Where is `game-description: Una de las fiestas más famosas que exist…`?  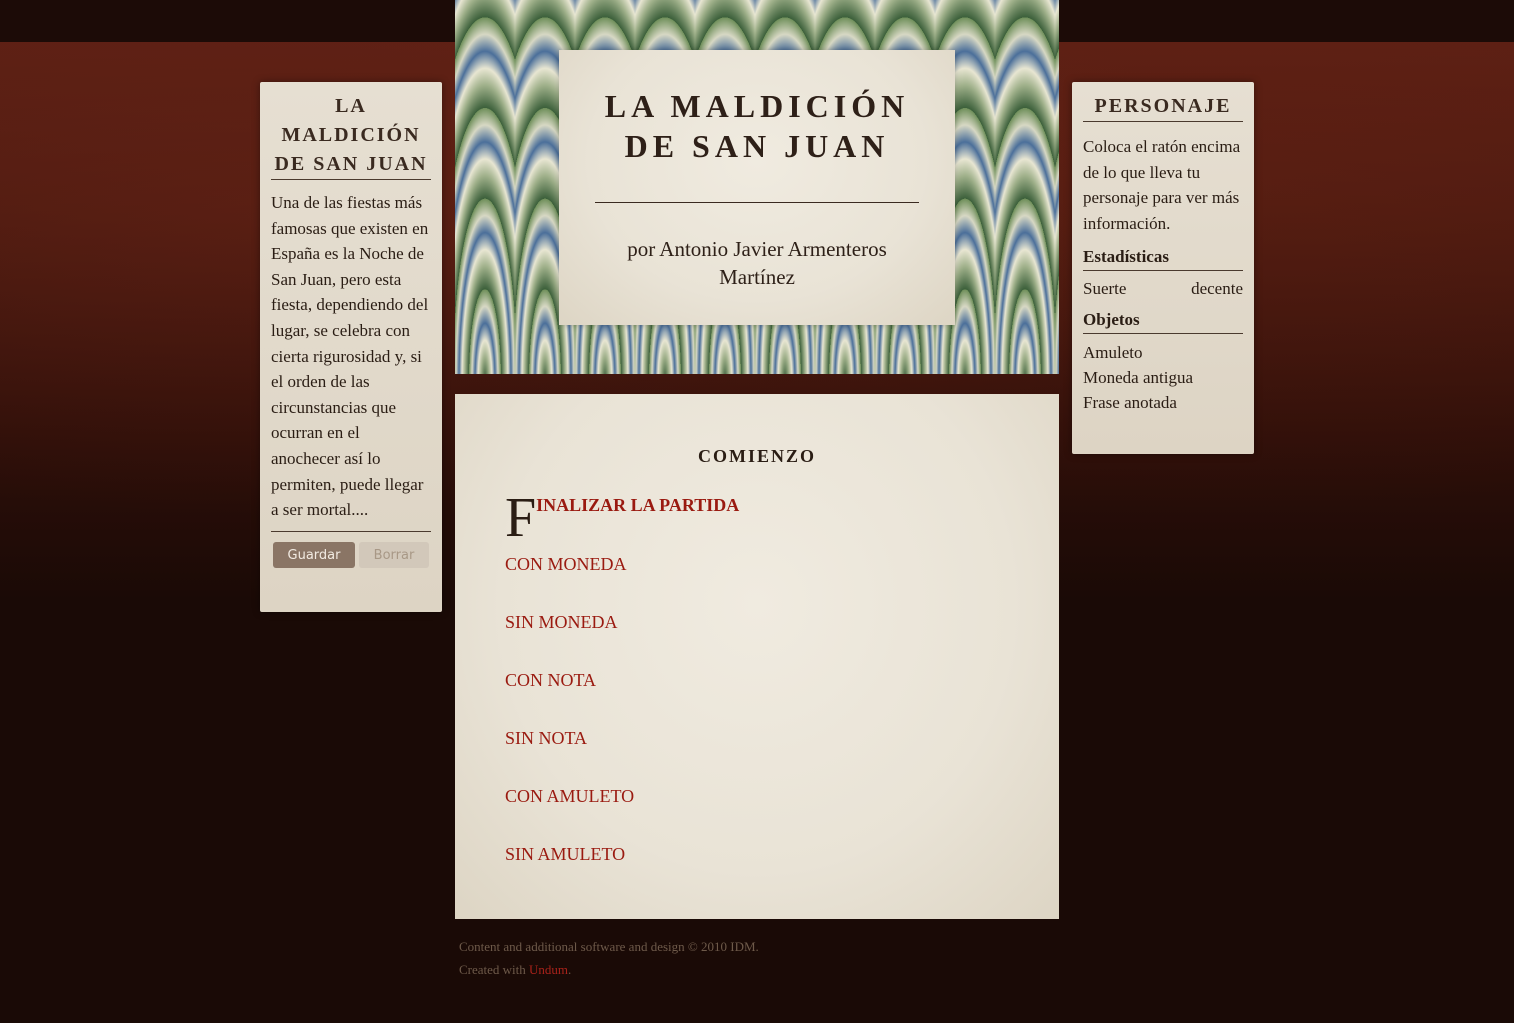
game-description: Una de las fiestas más famosas que exist… is located at coordinates (351, 361).